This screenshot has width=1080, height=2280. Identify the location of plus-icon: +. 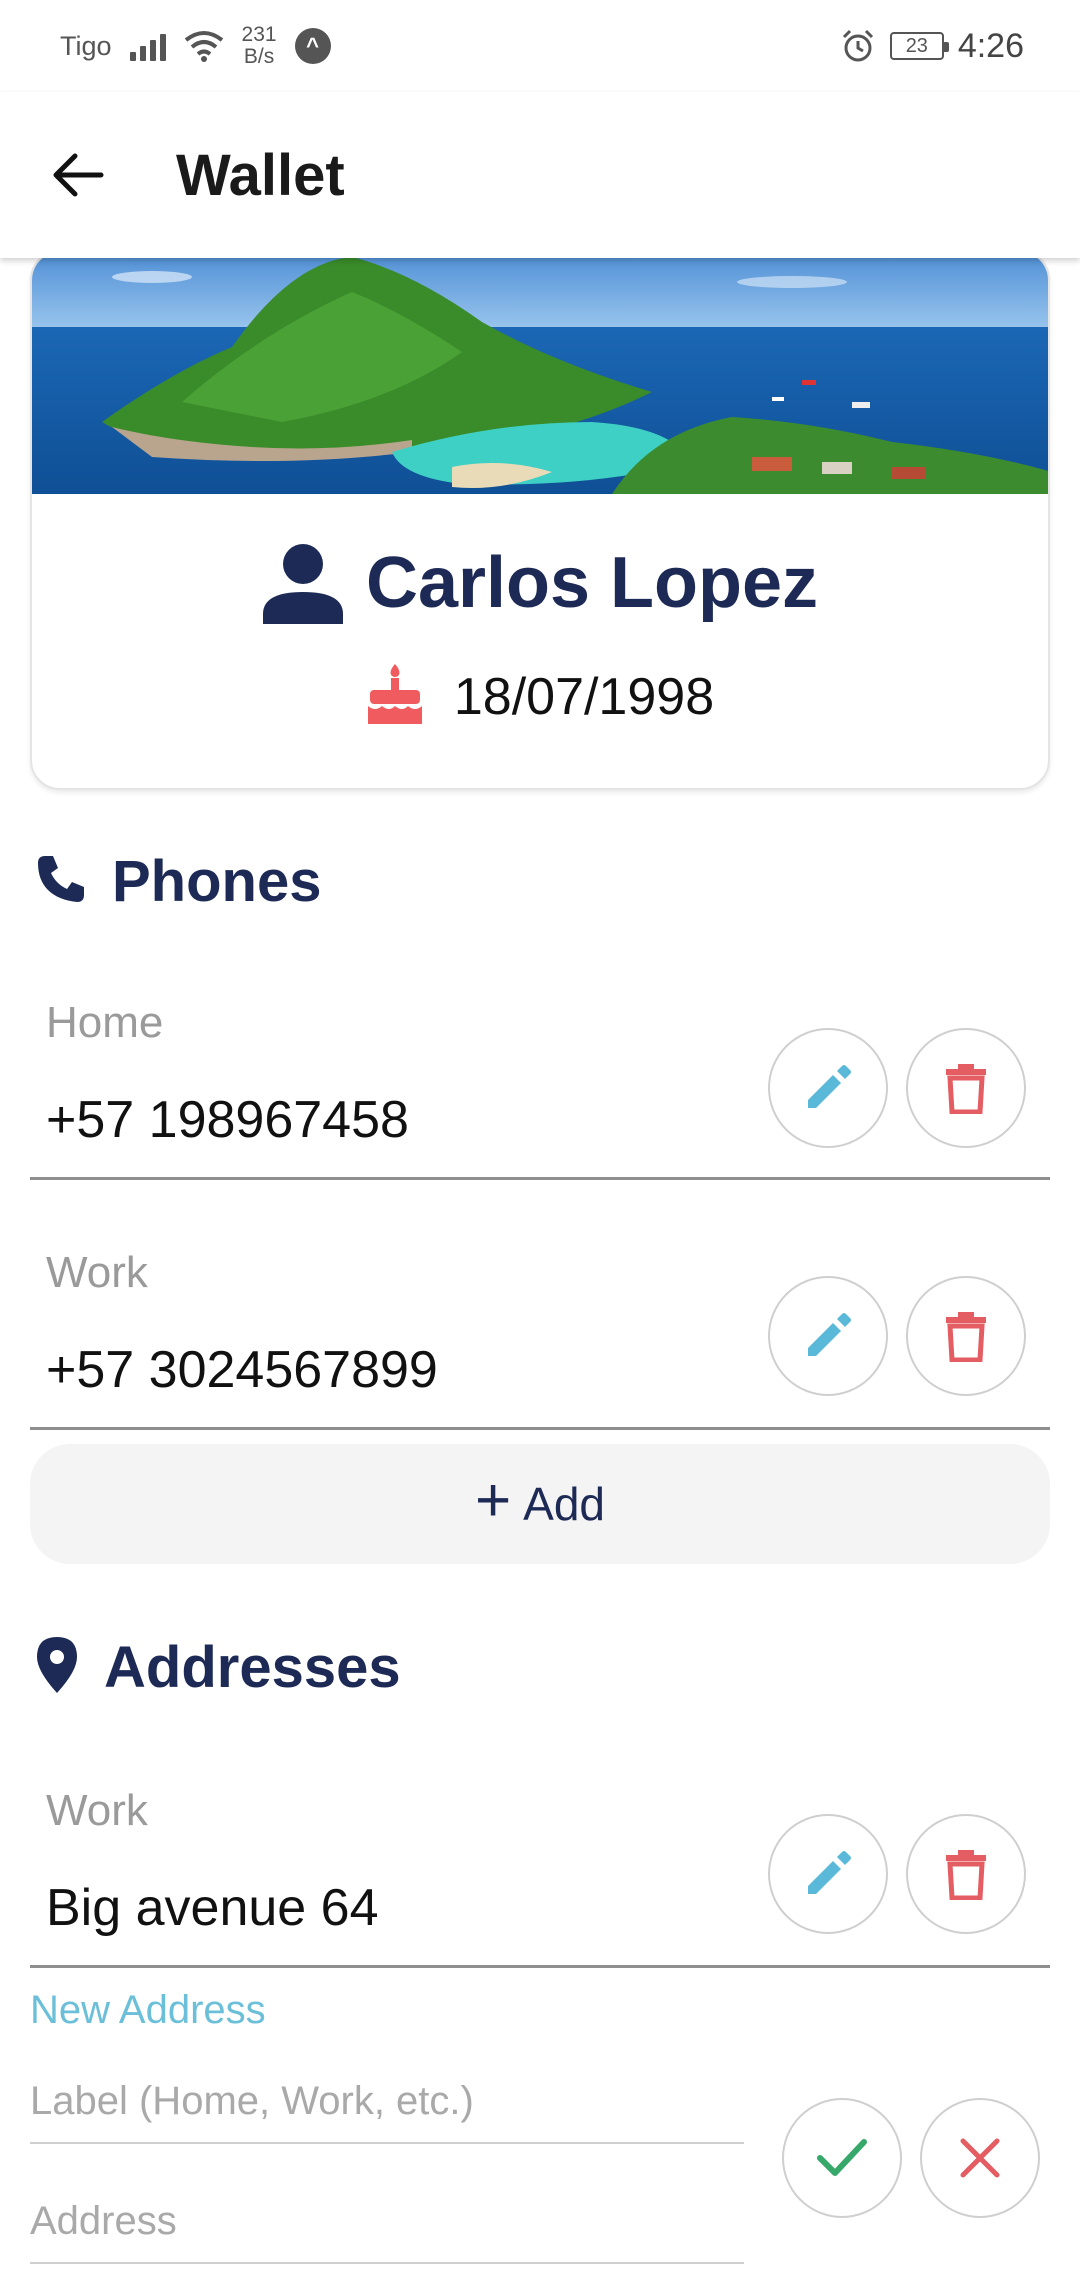
(493, 1500).